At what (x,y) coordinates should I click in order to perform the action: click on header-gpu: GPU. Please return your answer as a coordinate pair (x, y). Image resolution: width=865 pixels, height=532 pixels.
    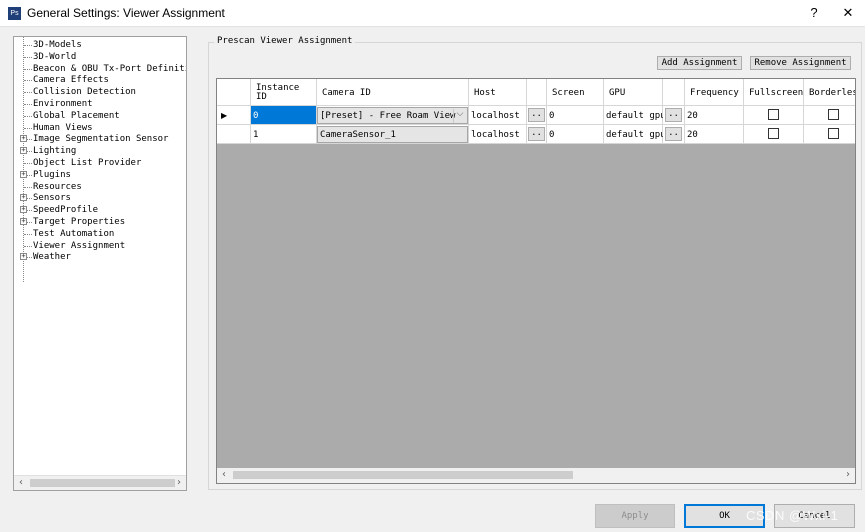
    Looking at the image, I should click on (633, 92).